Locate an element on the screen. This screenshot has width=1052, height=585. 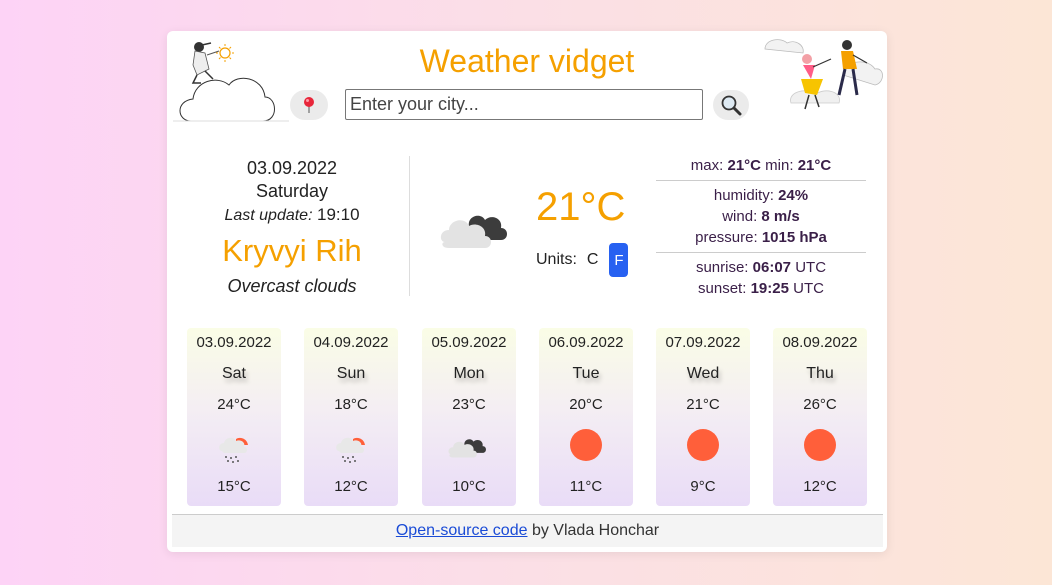
forecast-day-card: 08.09.2022 Thu 26°C 12°C is located at coordinates (820, 417).